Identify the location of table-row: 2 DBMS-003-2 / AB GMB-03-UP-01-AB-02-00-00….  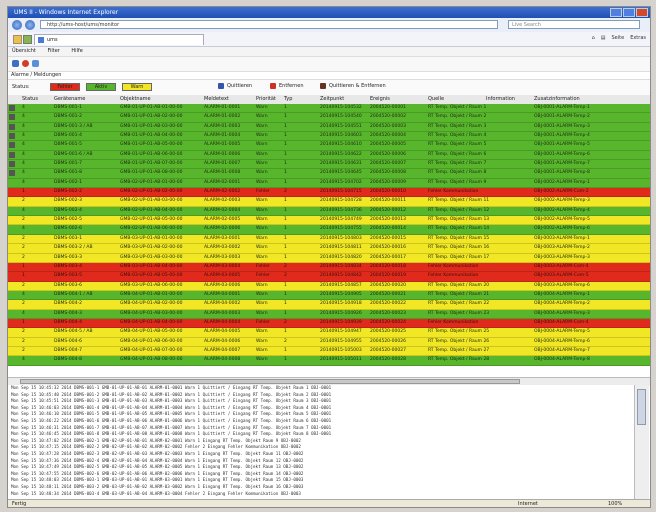
(329, 249).